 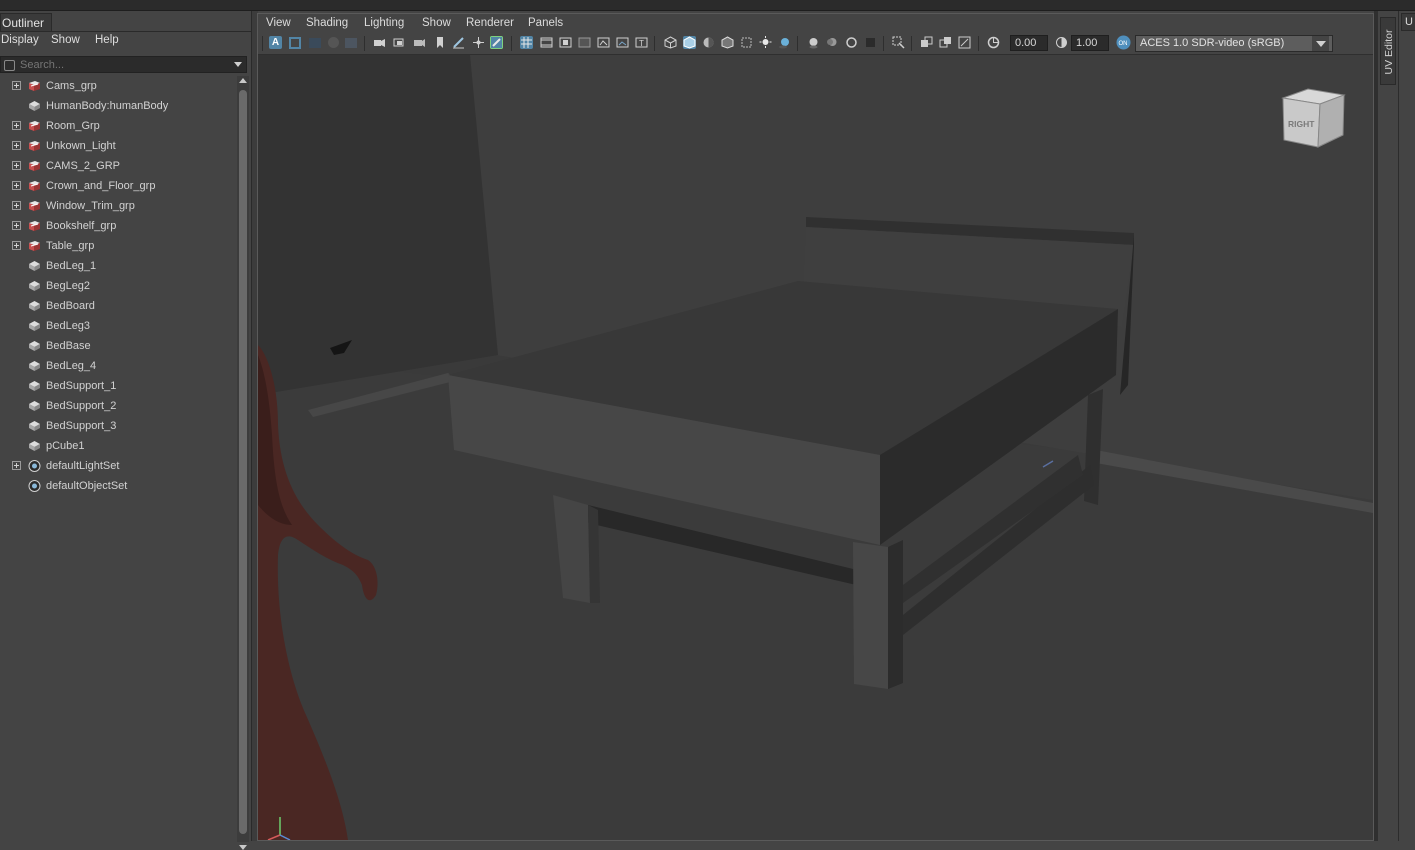 I want to click on bookmark-icon, so click(x=333, y=42).